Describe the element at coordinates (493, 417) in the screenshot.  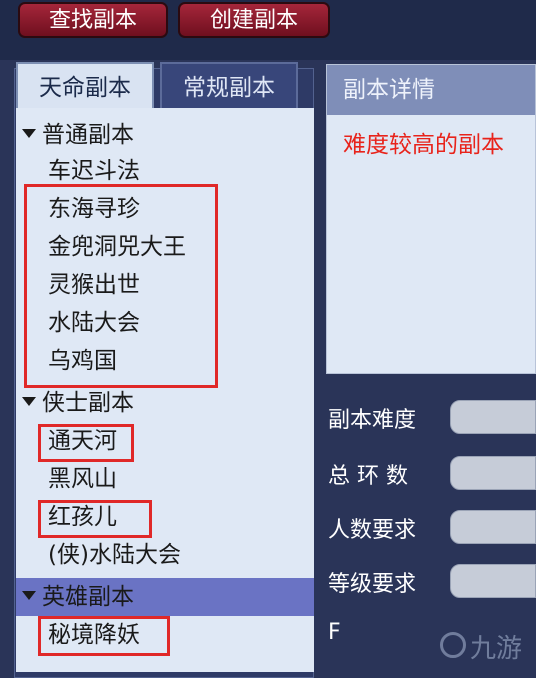
I see `difficulty-value` at that location.